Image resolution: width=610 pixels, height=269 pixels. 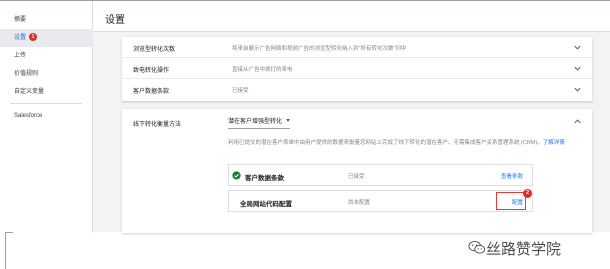 I want to click on sidebar-item-label: 摘要, so click(x=20, y=20).